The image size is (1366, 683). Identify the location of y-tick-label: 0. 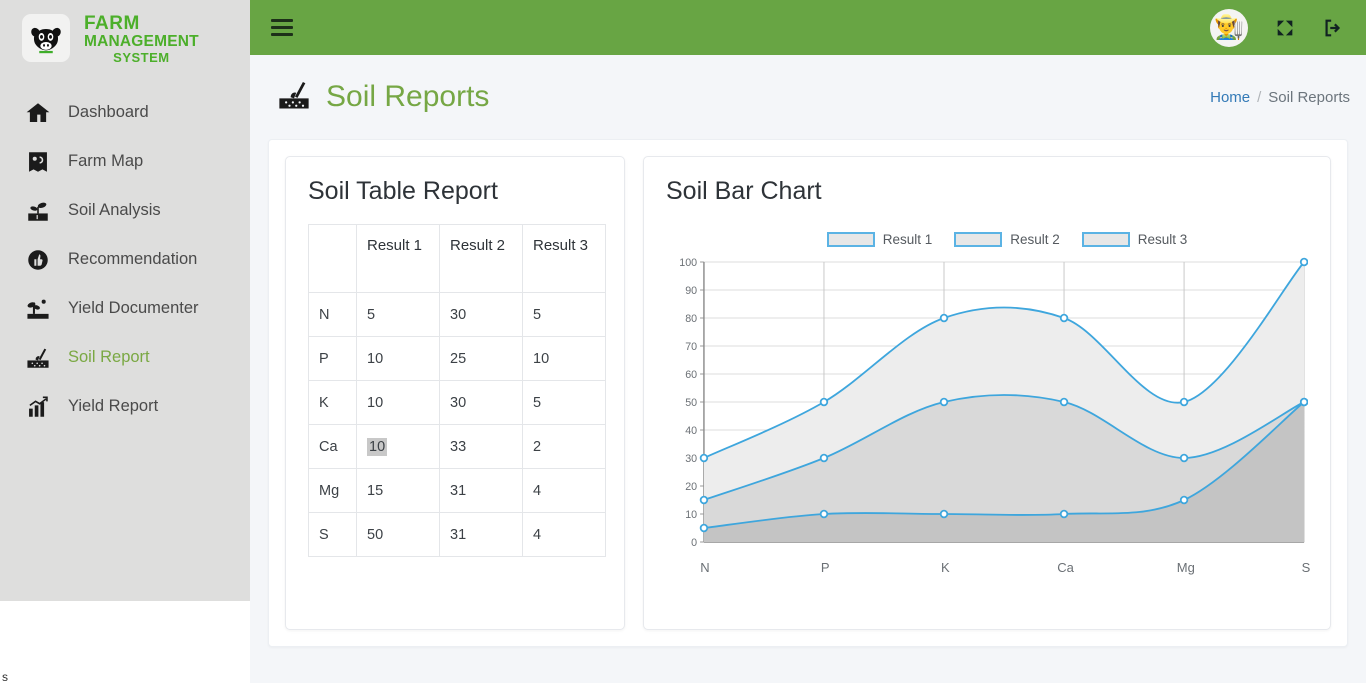
(694, 543).